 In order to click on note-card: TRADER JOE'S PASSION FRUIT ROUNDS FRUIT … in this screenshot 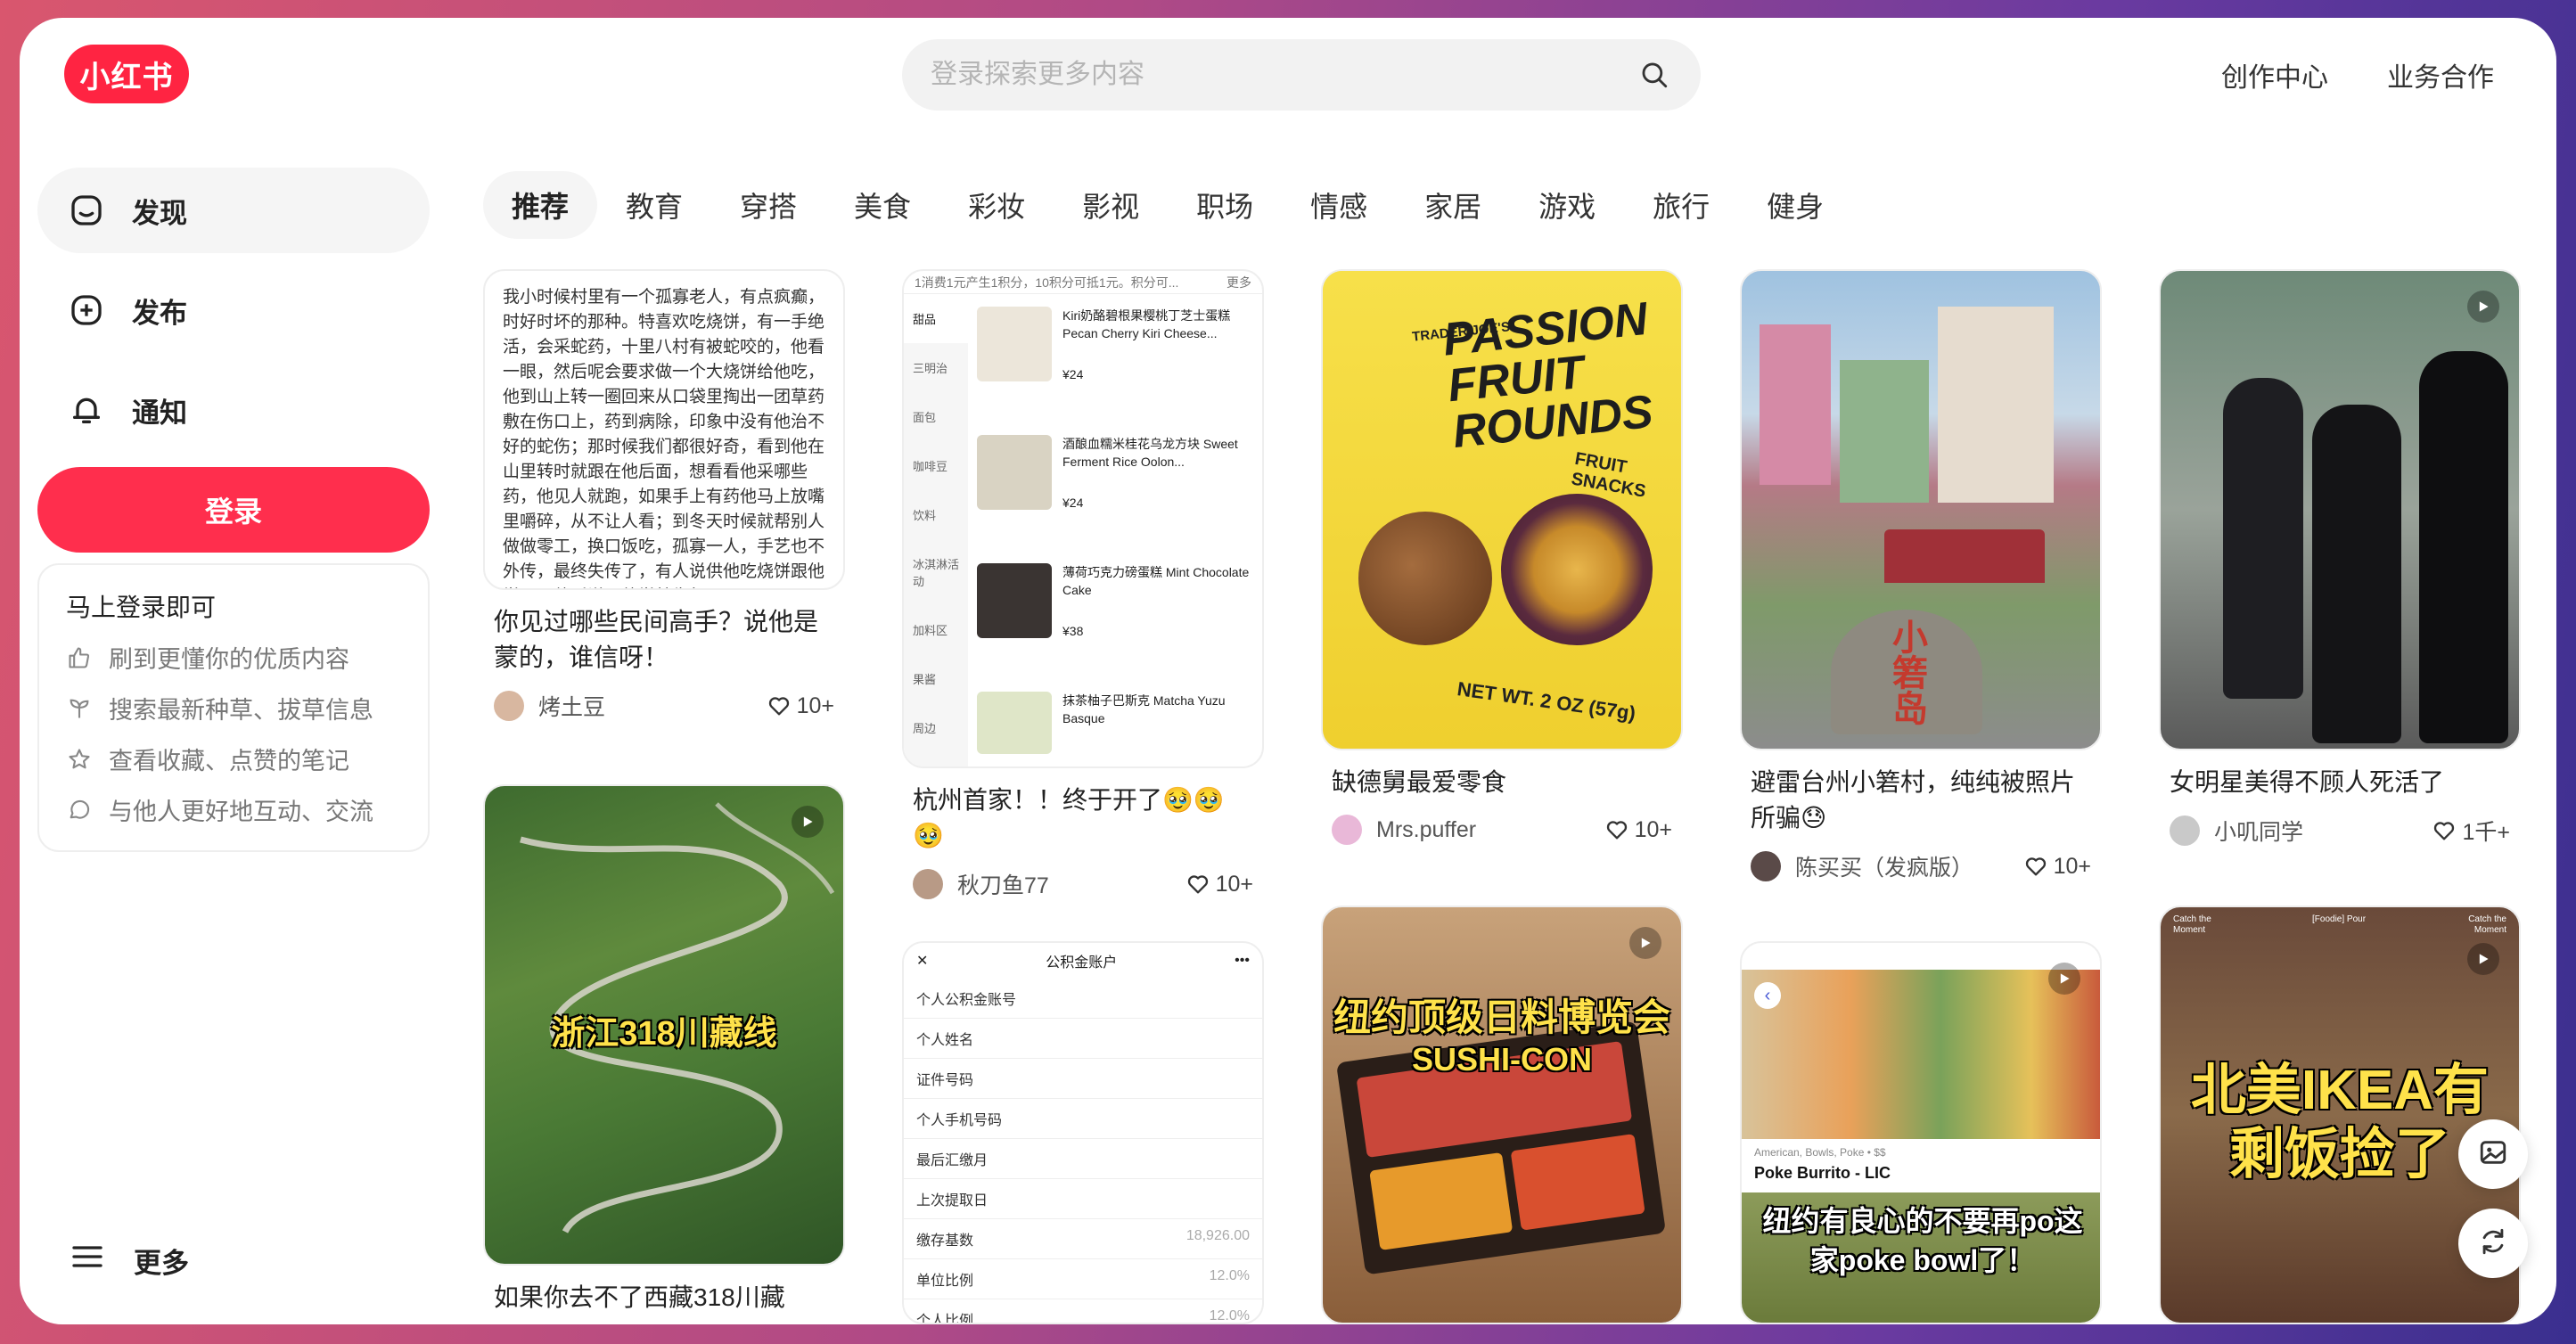, I will do `click(1502, 557)`.